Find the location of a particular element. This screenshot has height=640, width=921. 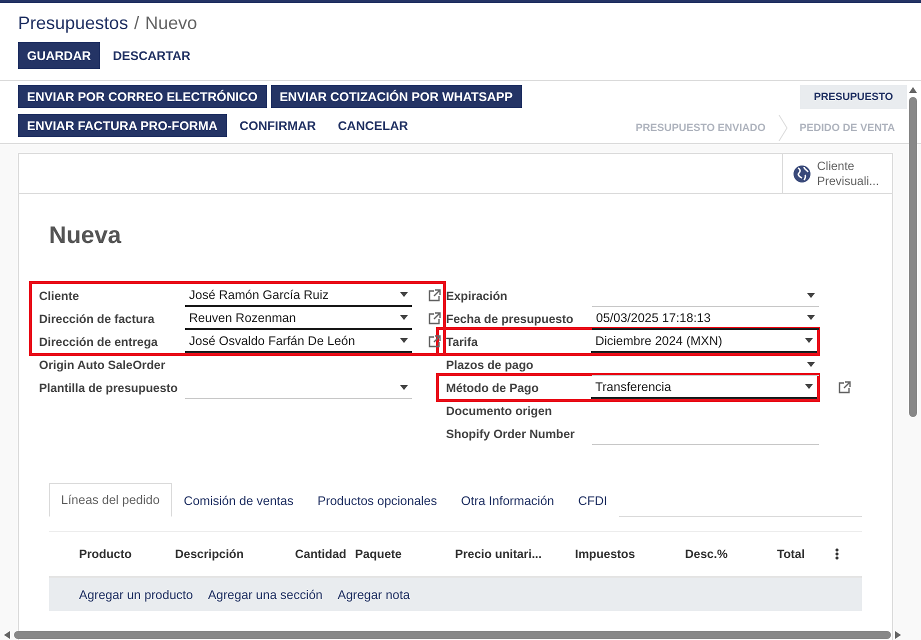

tab: Líneas del pedido is located at coordinates (110, 500).